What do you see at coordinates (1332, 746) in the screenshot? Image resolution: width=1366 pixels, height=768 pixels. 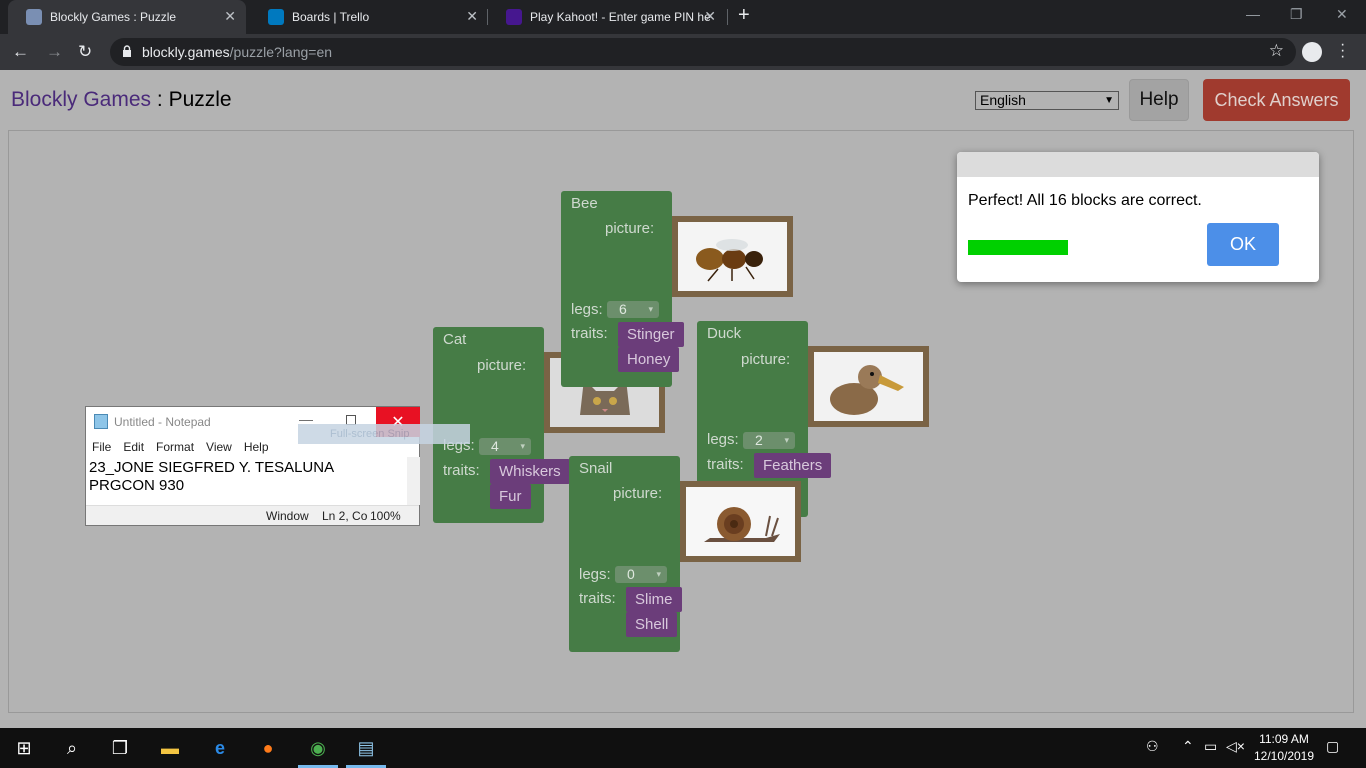 I see `notifications-icon: ▢` at bounding box center [1332, 746].